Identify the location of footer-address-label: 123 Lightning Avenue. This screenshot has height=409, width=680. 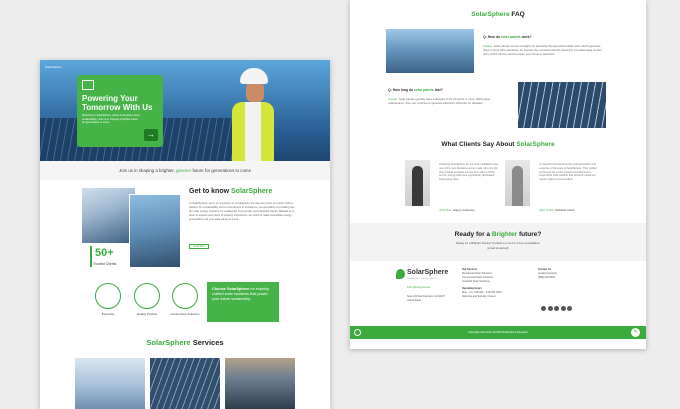
(418, 287).